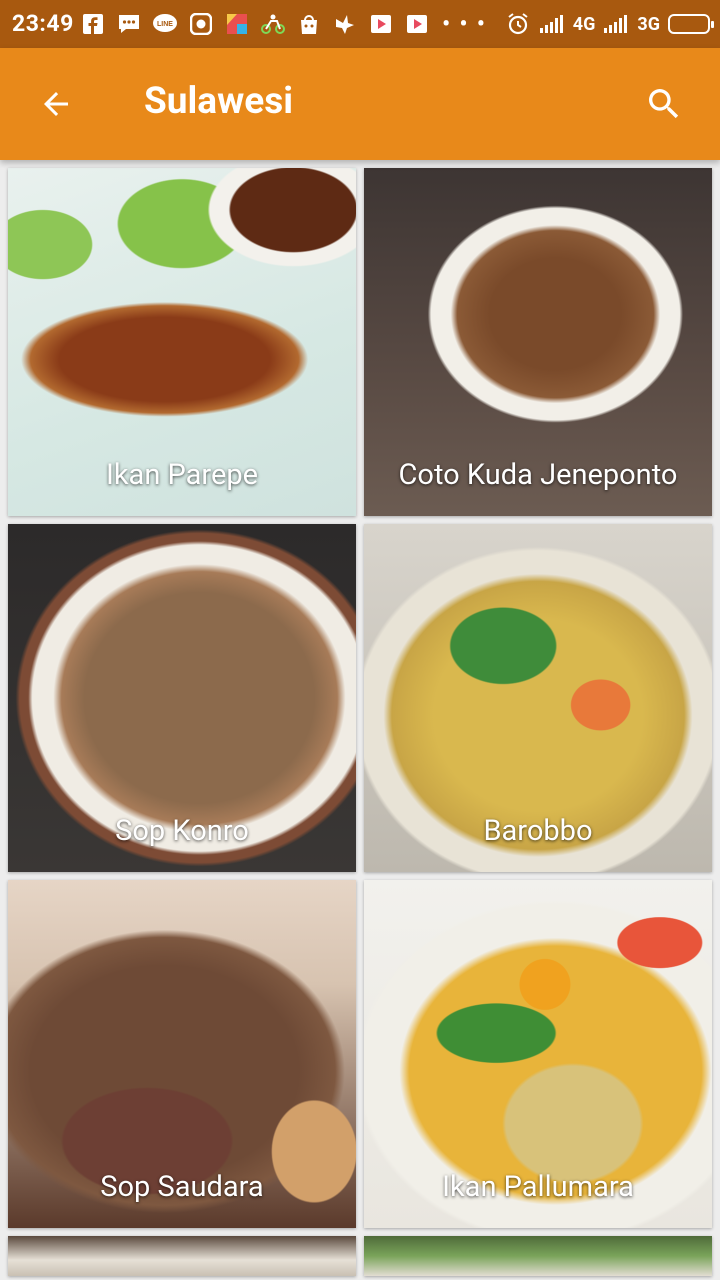 Image resolution: width=720 pixels, height=1280 pixels. I want to click on facebook-icon, so click(93, 24).